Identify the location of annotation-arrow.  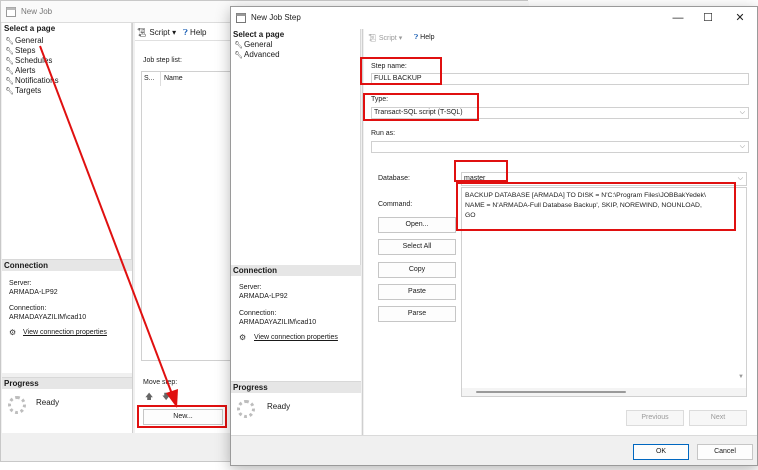
(108, 226).